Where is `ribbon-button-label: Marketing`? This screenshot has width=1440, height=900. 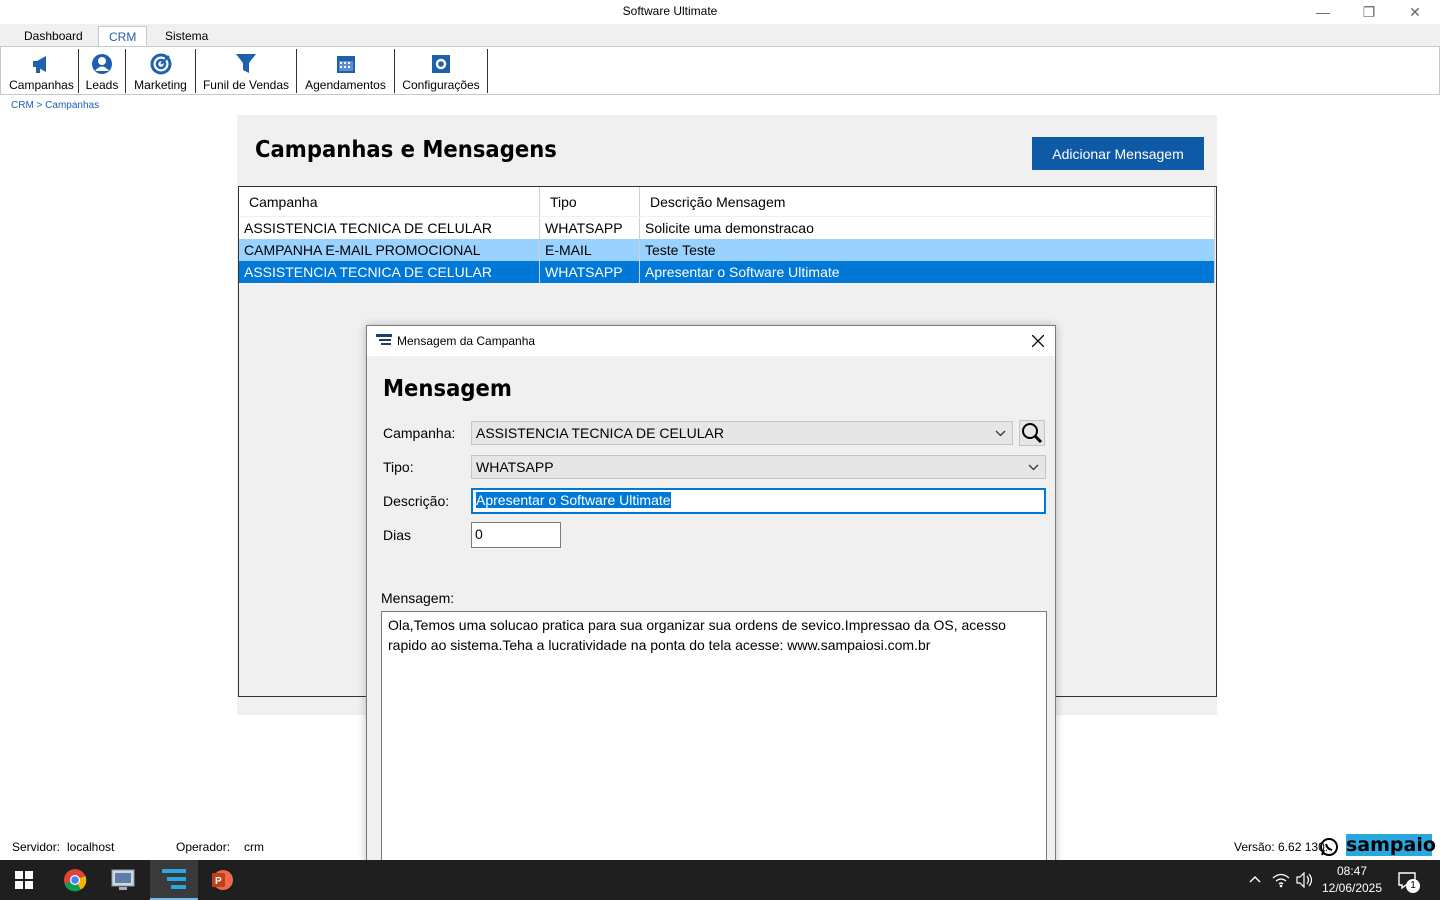
ribbon-button-label: Marketing is located at coordinates (160, 85).